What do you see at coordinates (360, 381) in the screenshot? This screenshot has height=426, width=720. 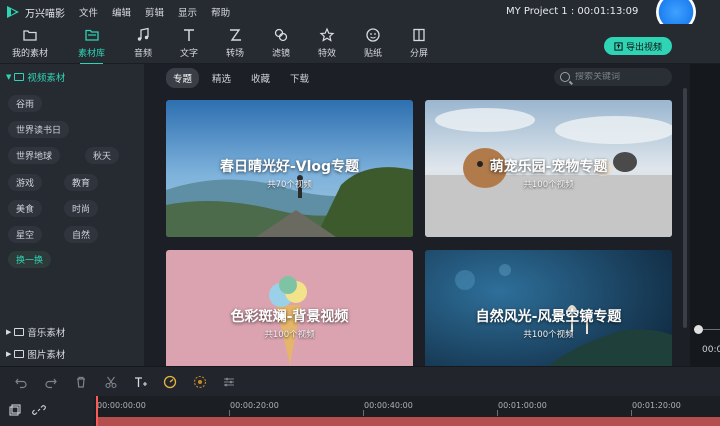 I see `timeline-toolbar` at bounding box center [360, 381].